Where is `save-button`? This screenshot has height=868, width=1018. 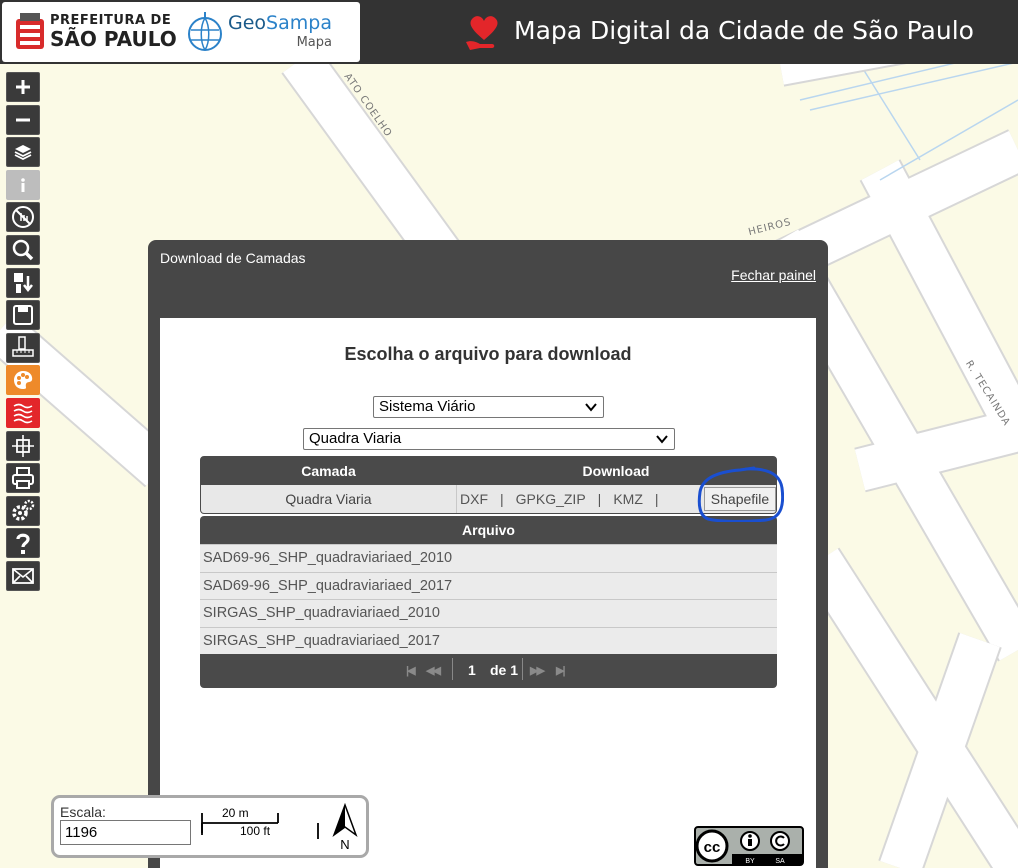 save-button is located at coordinates (23, 315).